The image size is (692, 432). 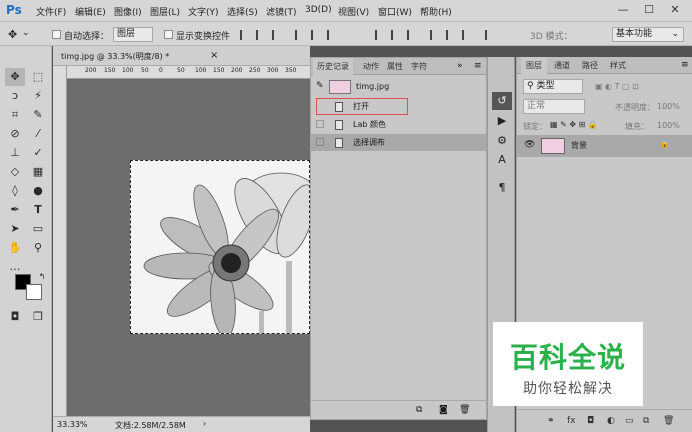 I want to click on distribute-center-icon, so click(x=451, y=35).